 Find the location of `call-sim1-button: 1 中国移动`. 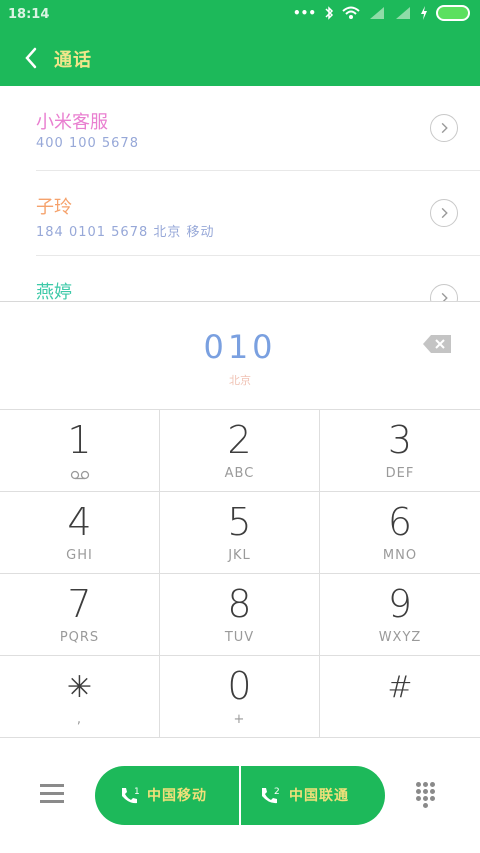

call-sim1-button: 1 中国移动 is located at coordinates (167, 795).